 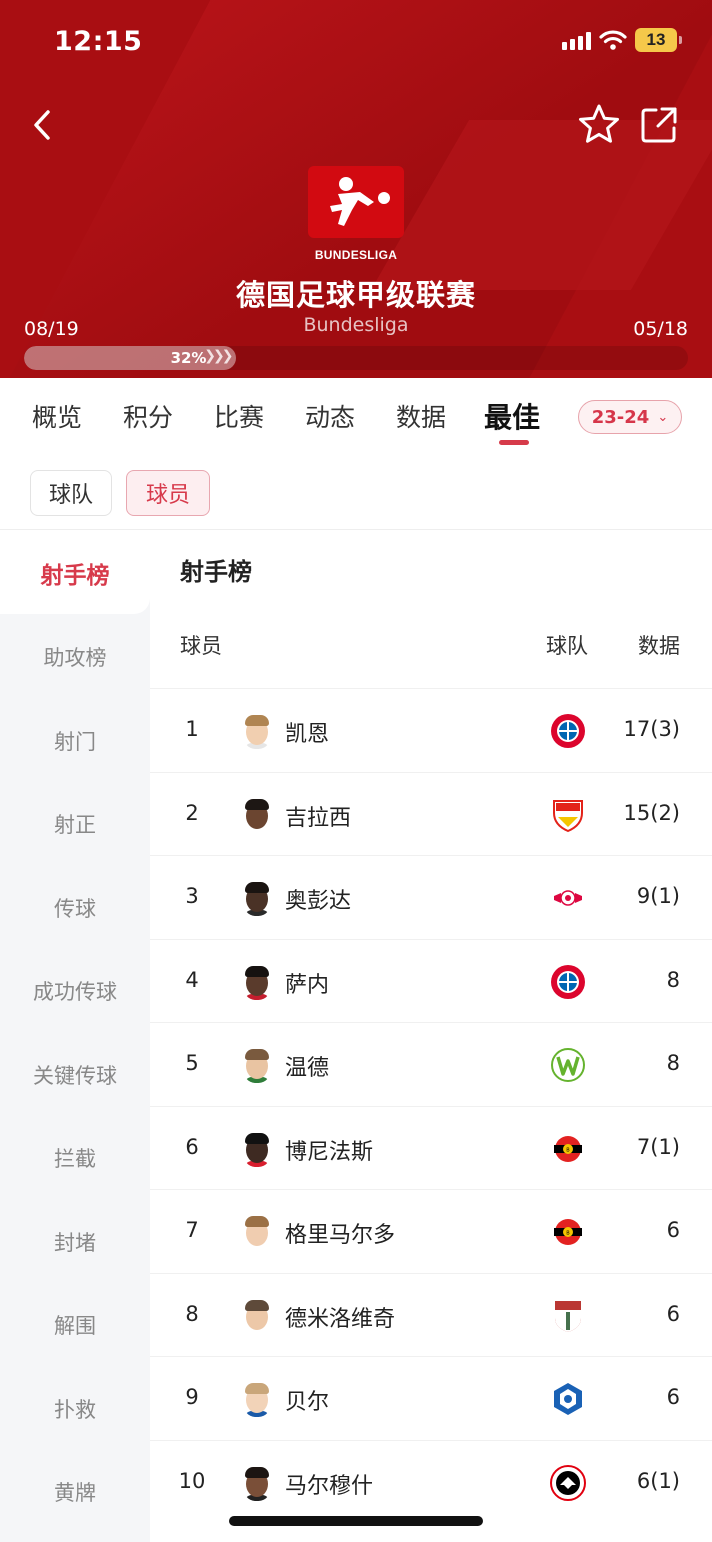 What do you see at coordinates (75, 657) in the screenshot?
I see `sidebar-item-assists: 助攻榜` at bounding box center [75, 657].